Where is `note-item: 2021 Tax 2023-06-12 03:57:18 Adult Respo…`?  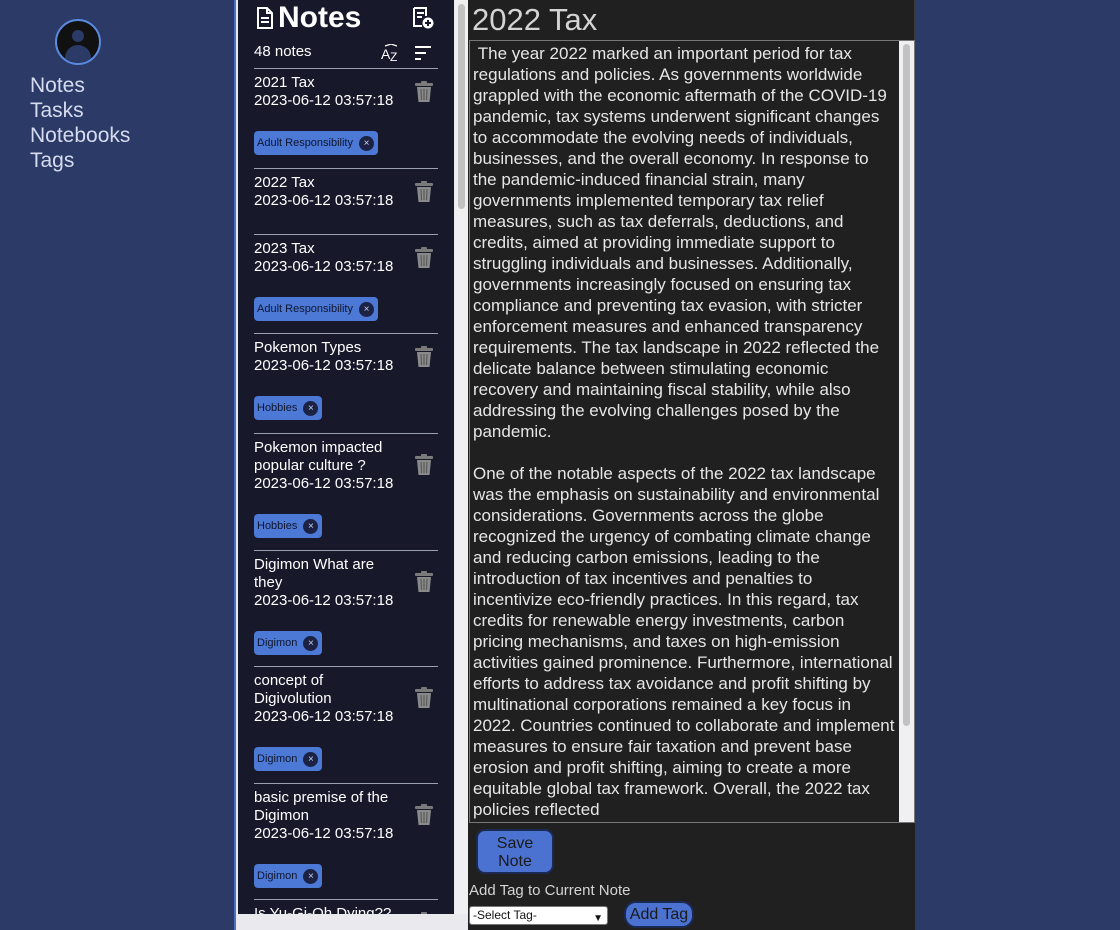
note-item: 2021 Tax 2023-06-12 03:57:18 Adult Respo… is located at coordinates (346, 118).